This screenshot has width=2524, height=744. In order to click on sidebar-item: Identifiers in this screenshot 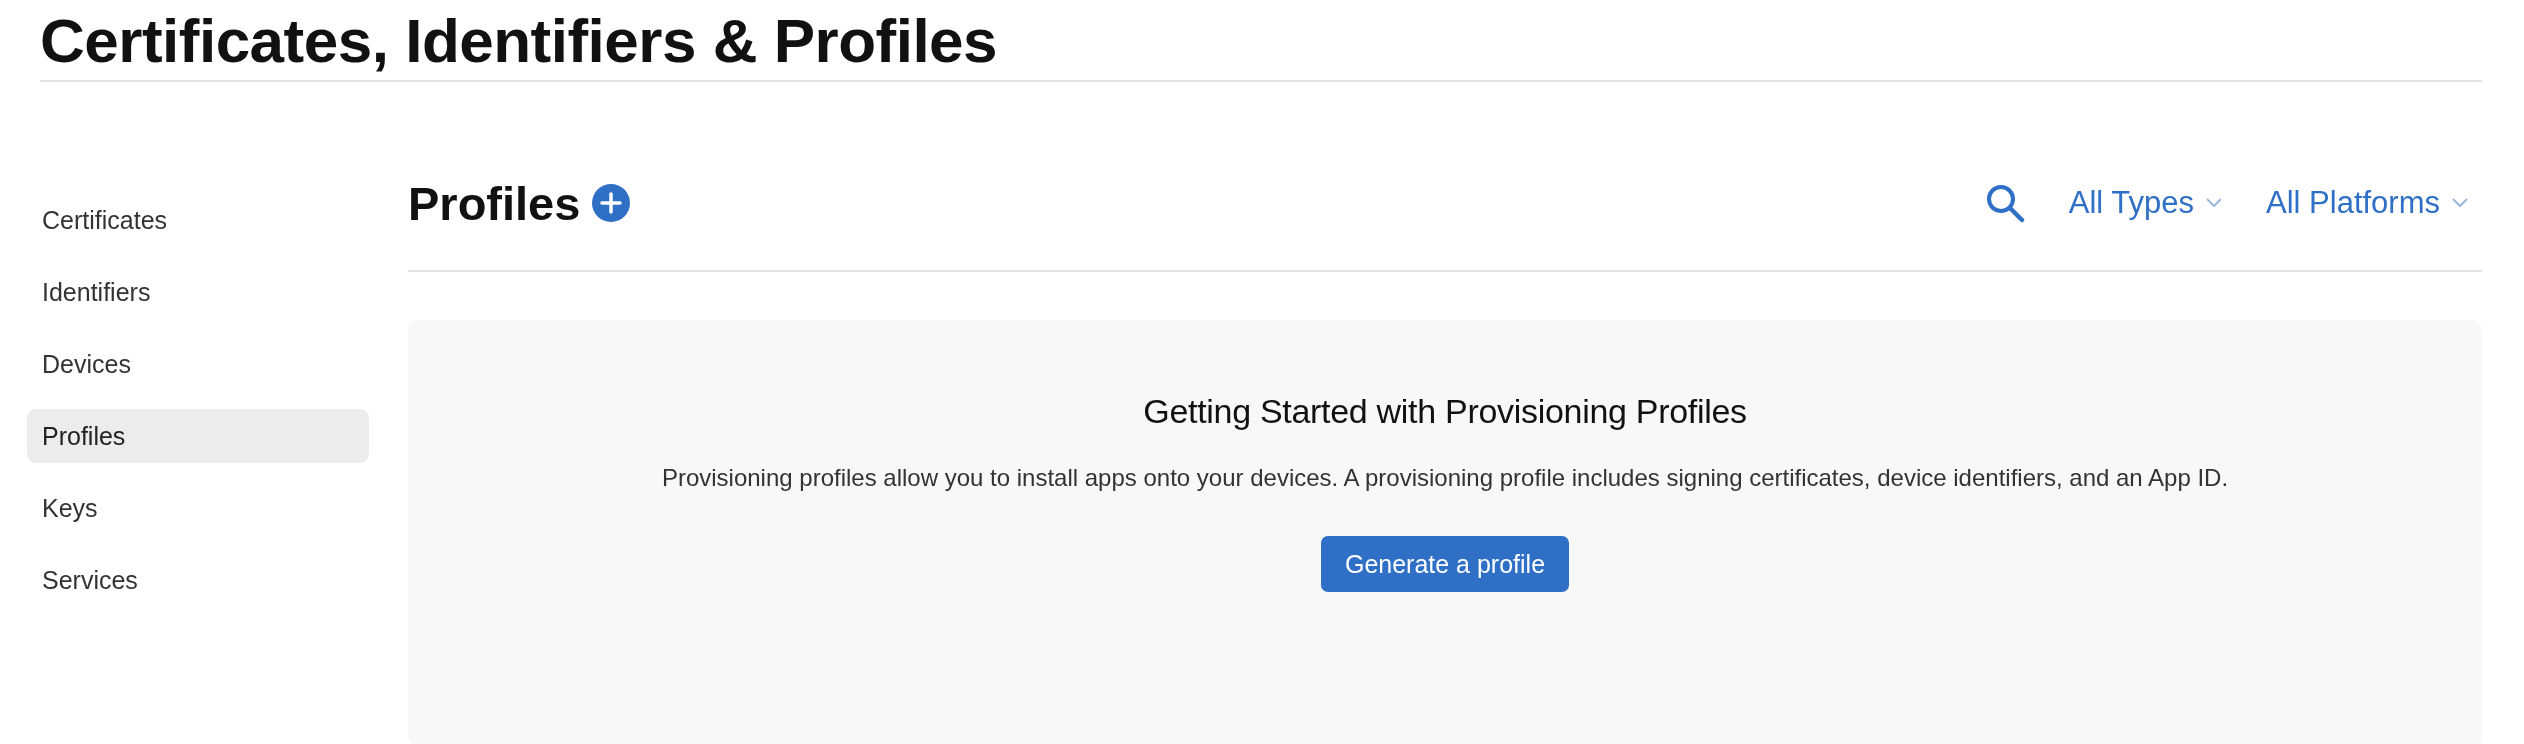, I will do `click(198, 292)`.